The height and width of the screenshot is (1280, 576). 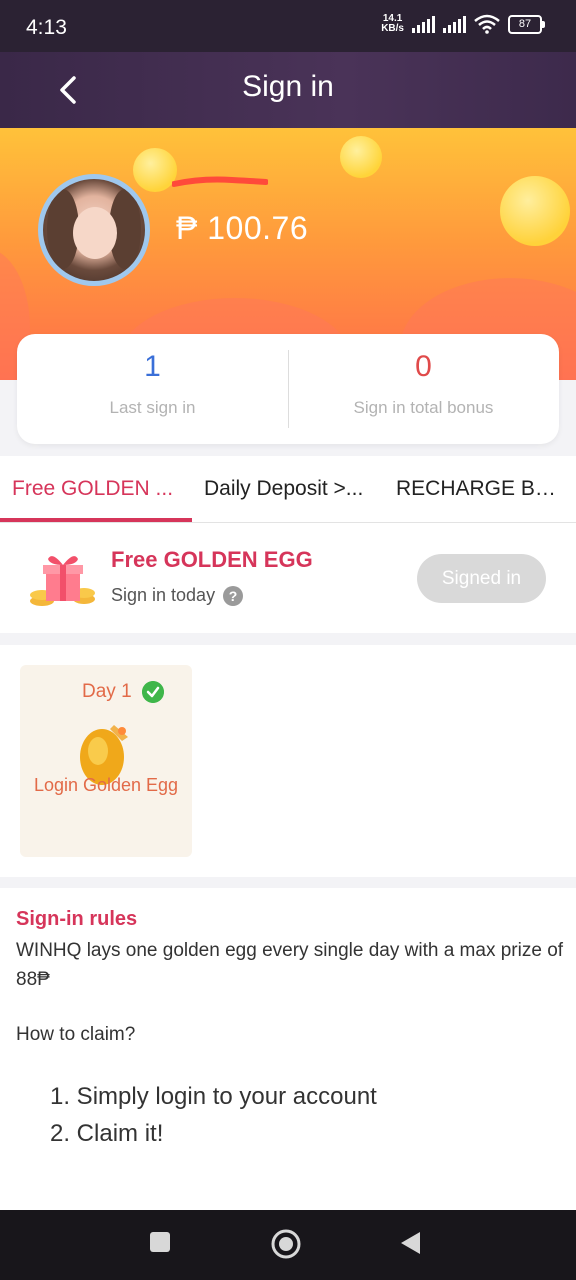 I want to click on app-bar: Sign in, so click(x=288, y=90).